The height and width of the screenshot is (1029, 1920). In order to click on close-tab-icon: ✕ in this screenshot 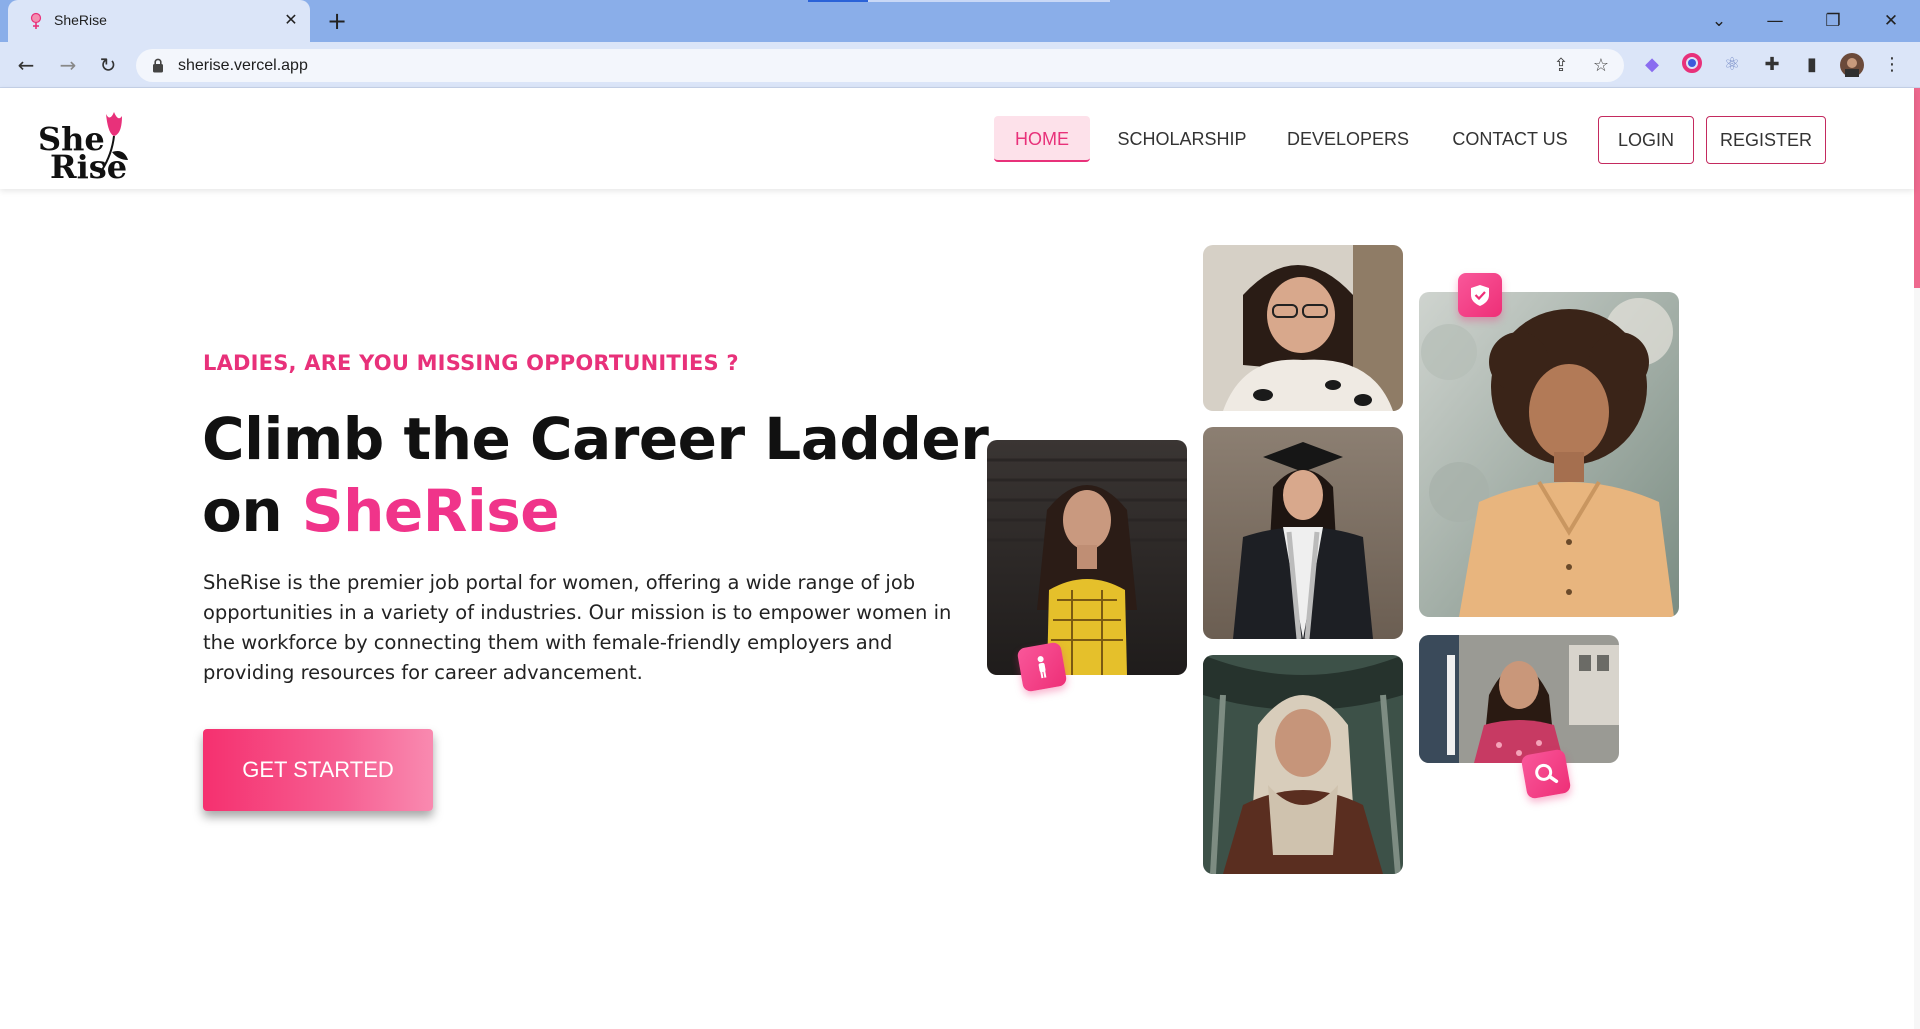, I will do `click(291, 20)`.